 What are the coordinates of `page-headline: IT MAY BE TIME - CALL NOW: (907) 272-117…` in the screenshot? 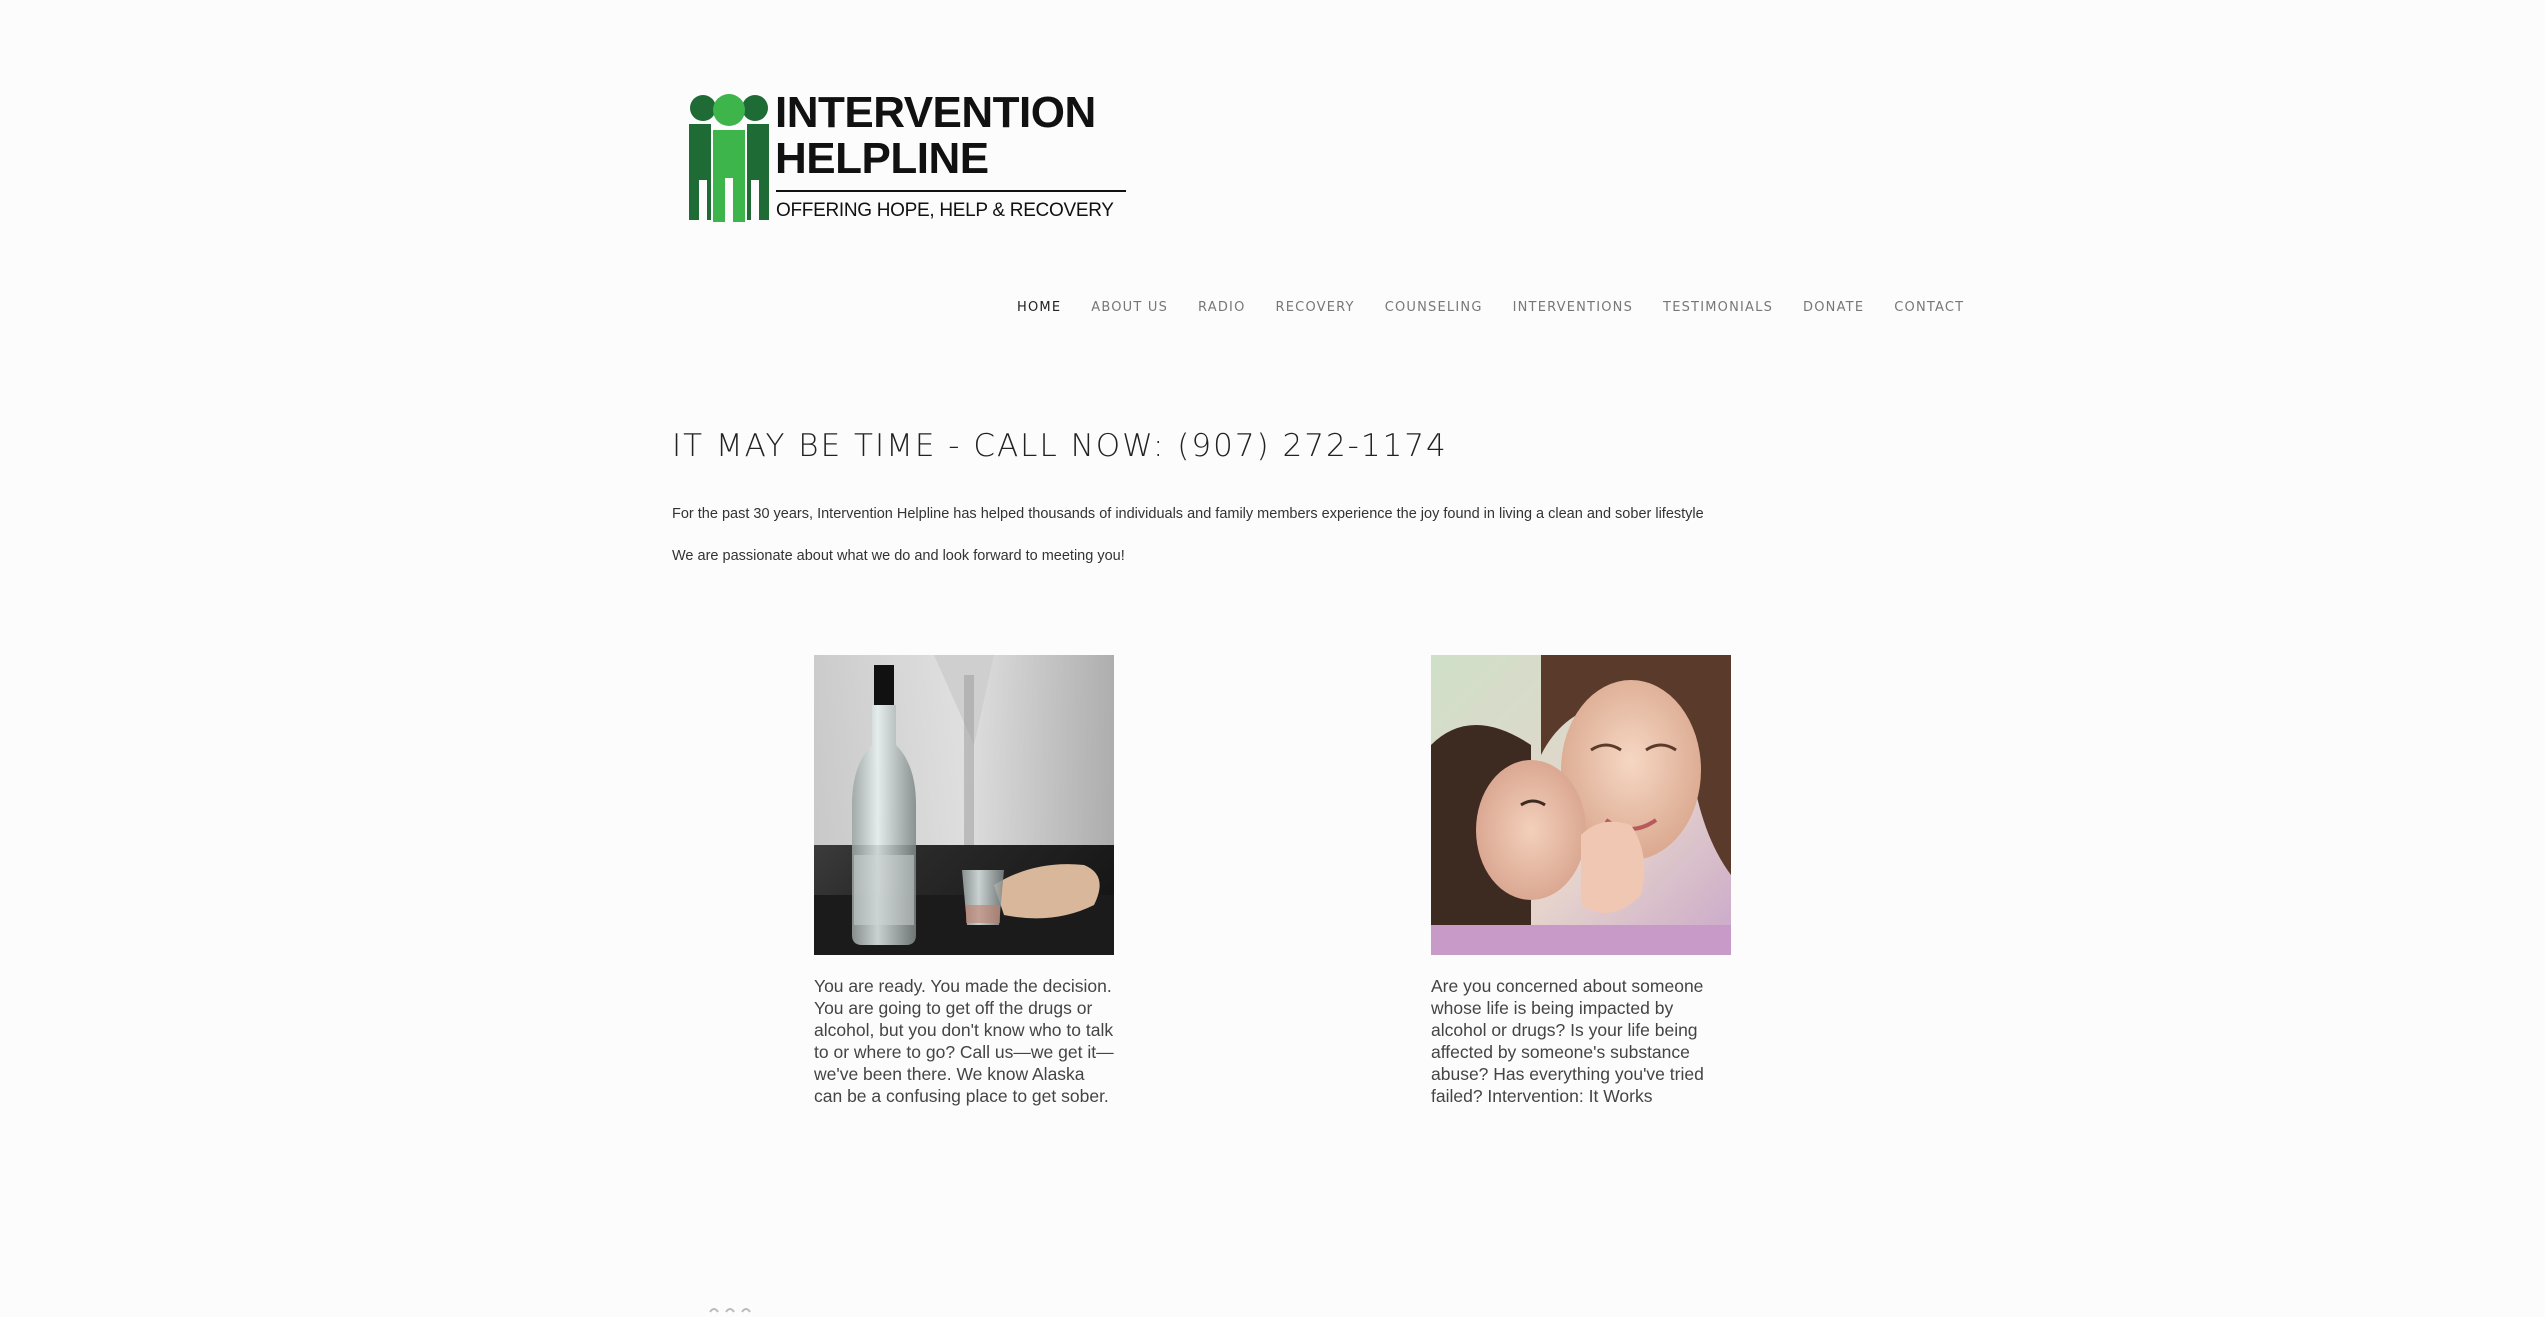 It's located at (1060, 446).